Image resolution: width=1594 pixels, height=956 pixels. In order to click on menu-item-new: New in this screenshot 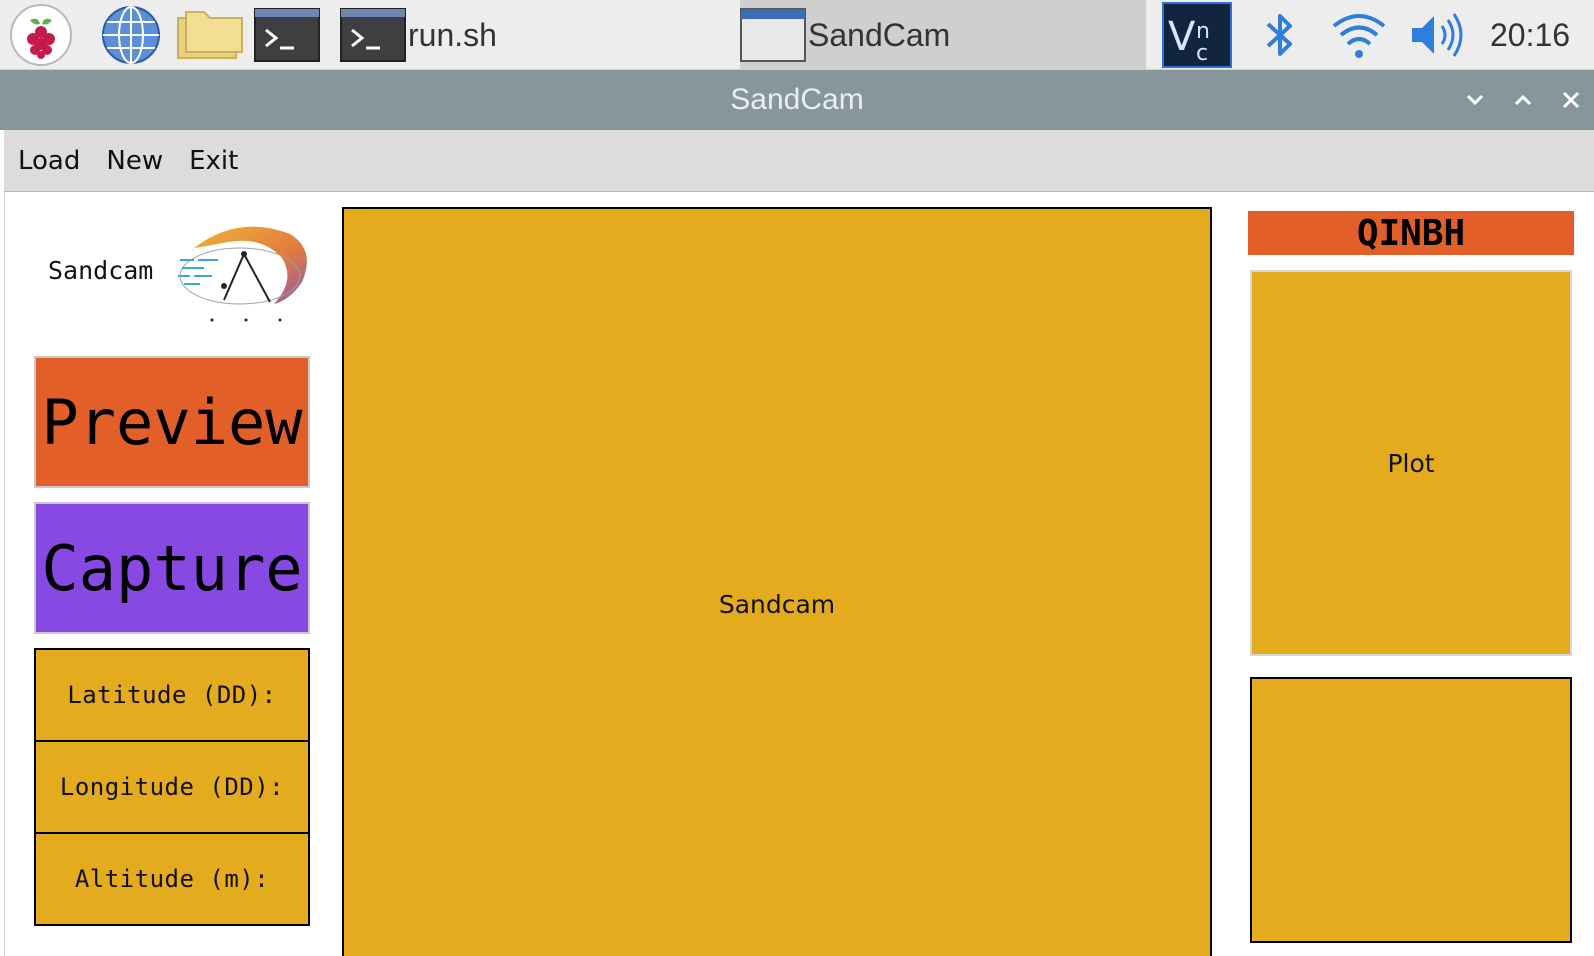, I will do `click(134, 161)`.